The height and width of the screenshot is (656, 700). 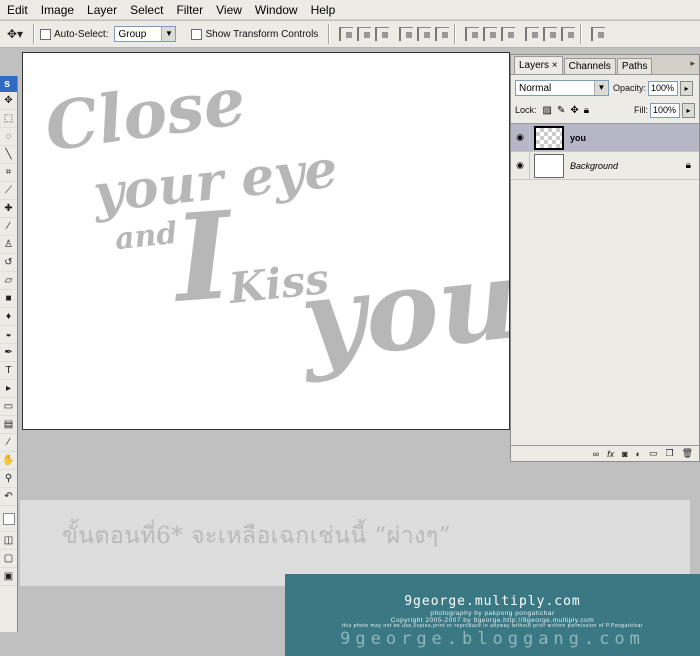 What do you see at coordinates (17, 10) in the screenshot?
I see `menu-edit: Edit` at bounding box center [17, 10].